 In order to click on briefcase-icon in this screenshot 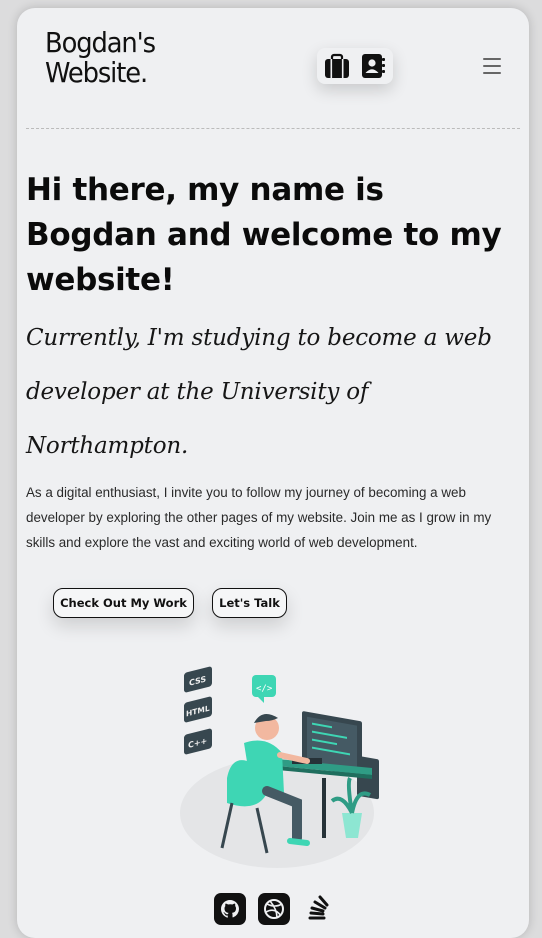, I will do `click(337, 66)`.